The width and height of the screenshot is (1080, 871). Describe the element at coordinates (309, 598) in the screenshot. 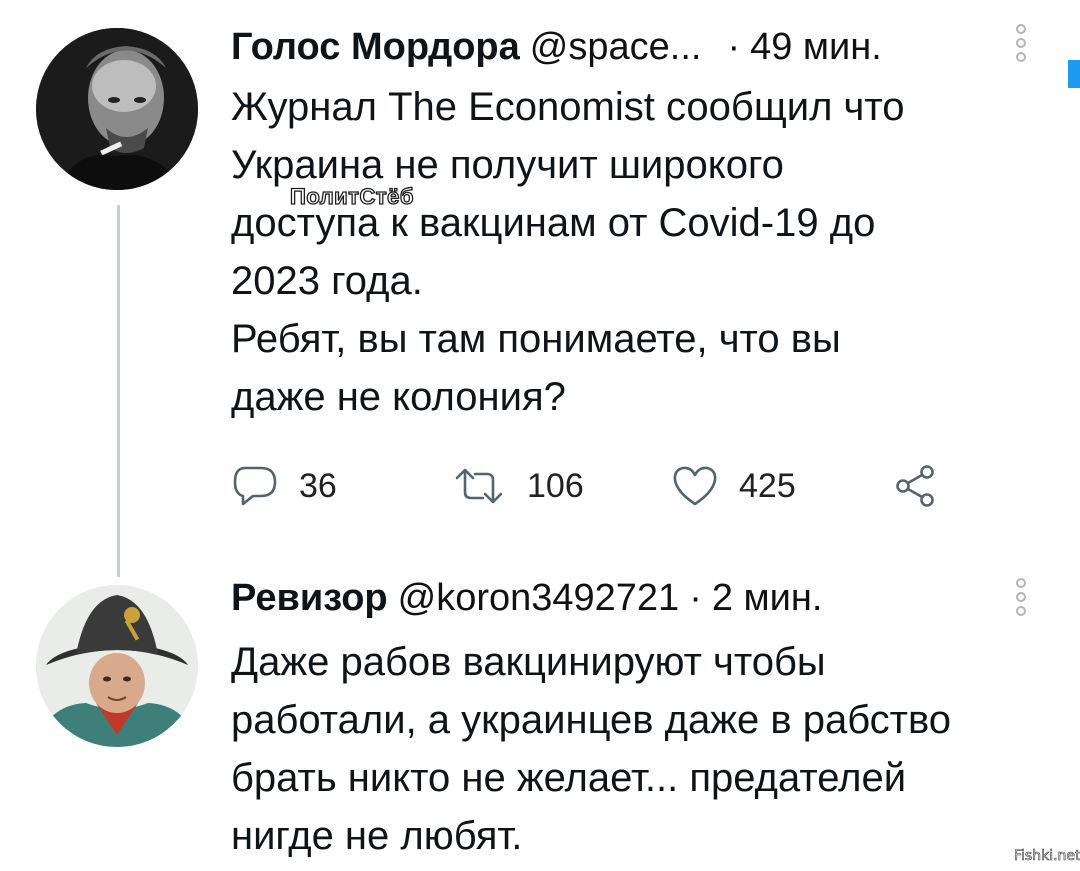

I see `author-name: Ревизор` at that location.